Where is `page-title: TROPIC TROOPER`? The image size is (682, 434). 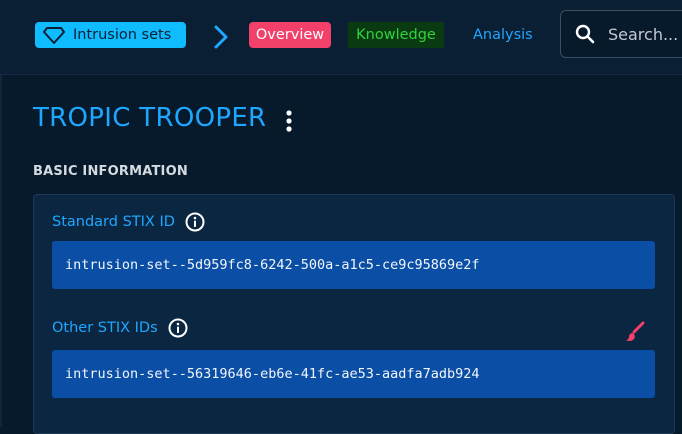
page-title: TROPIC TROOPER is located at coordinates (150, 118).